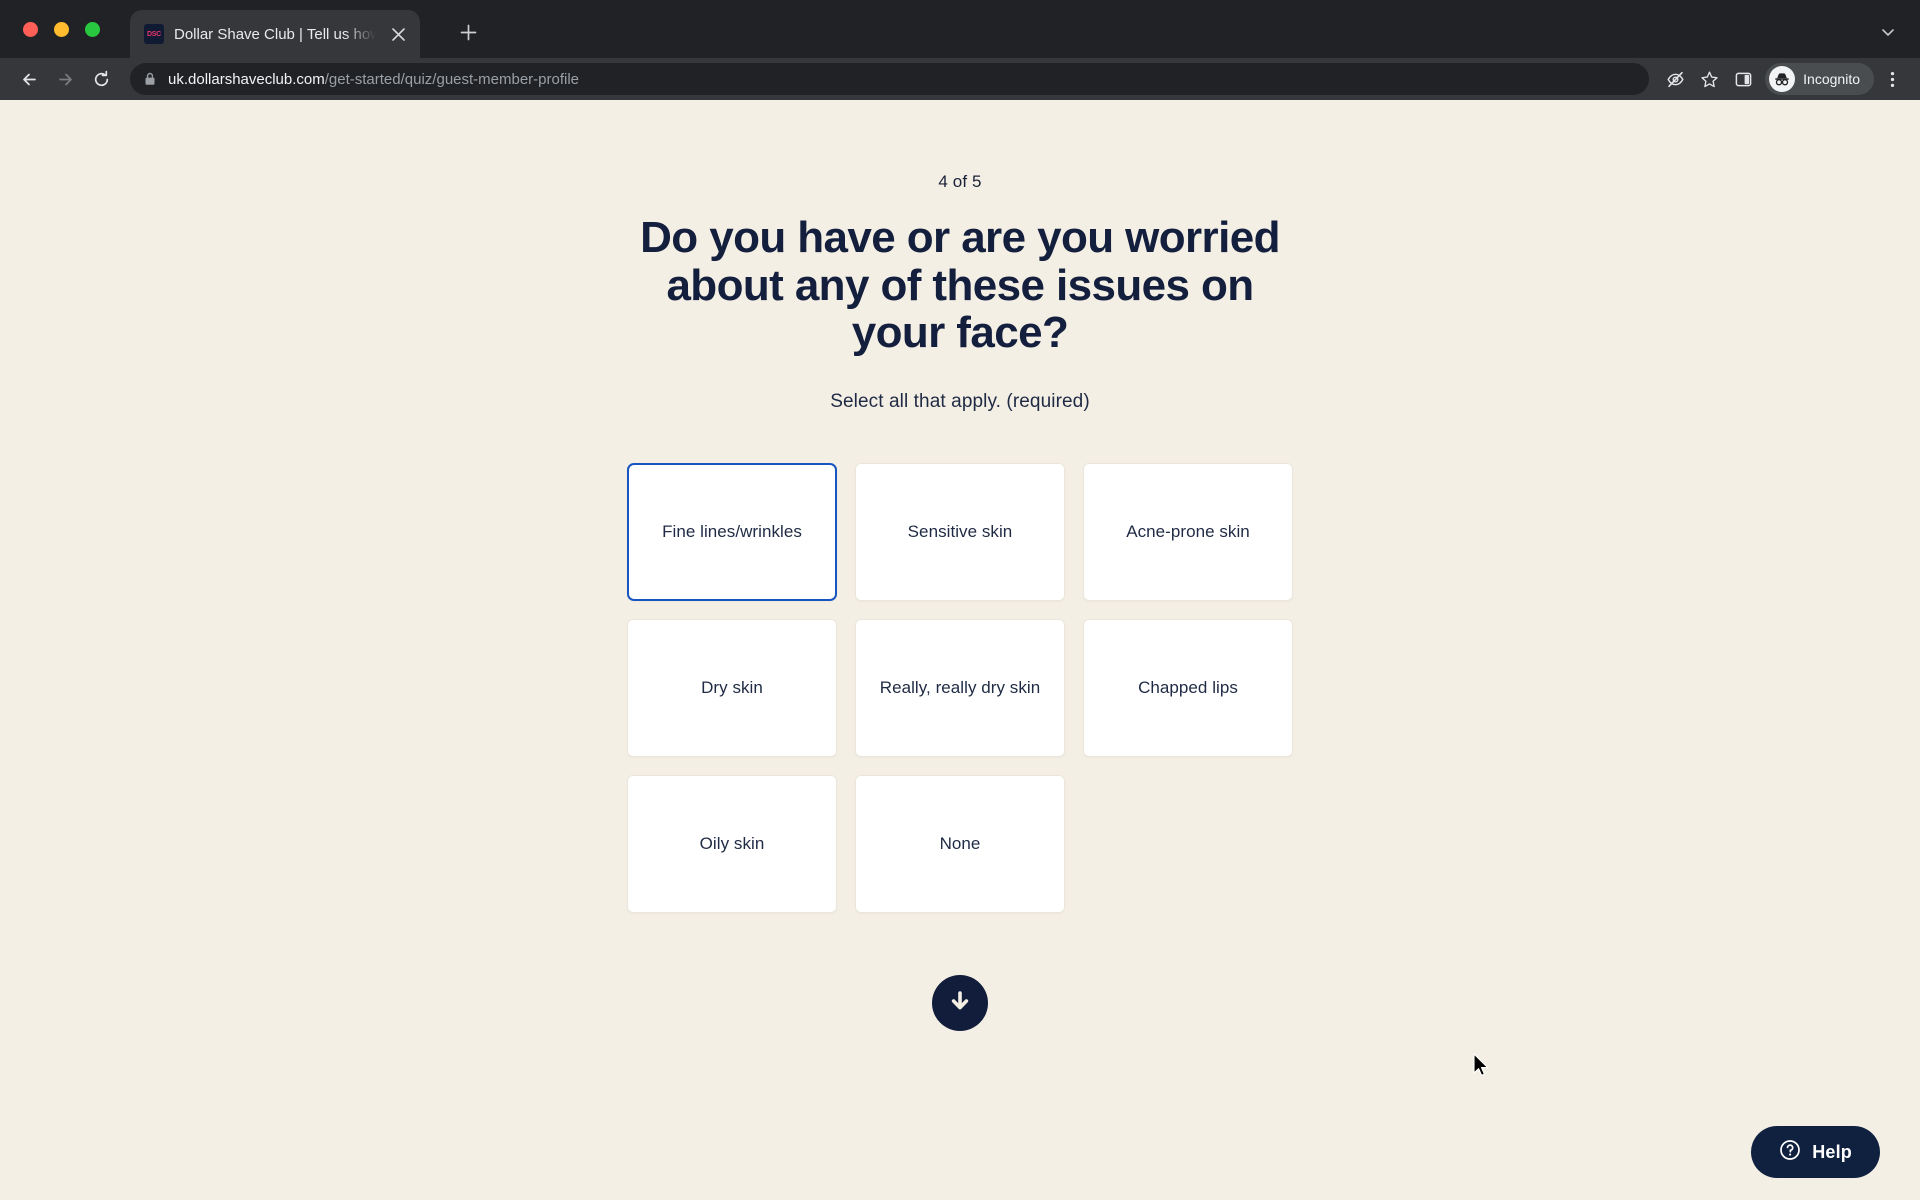 Image resolution: width=1920 pixels, height=1200 pixels. I want to click on help-label: Help, so click(1832, 1151).